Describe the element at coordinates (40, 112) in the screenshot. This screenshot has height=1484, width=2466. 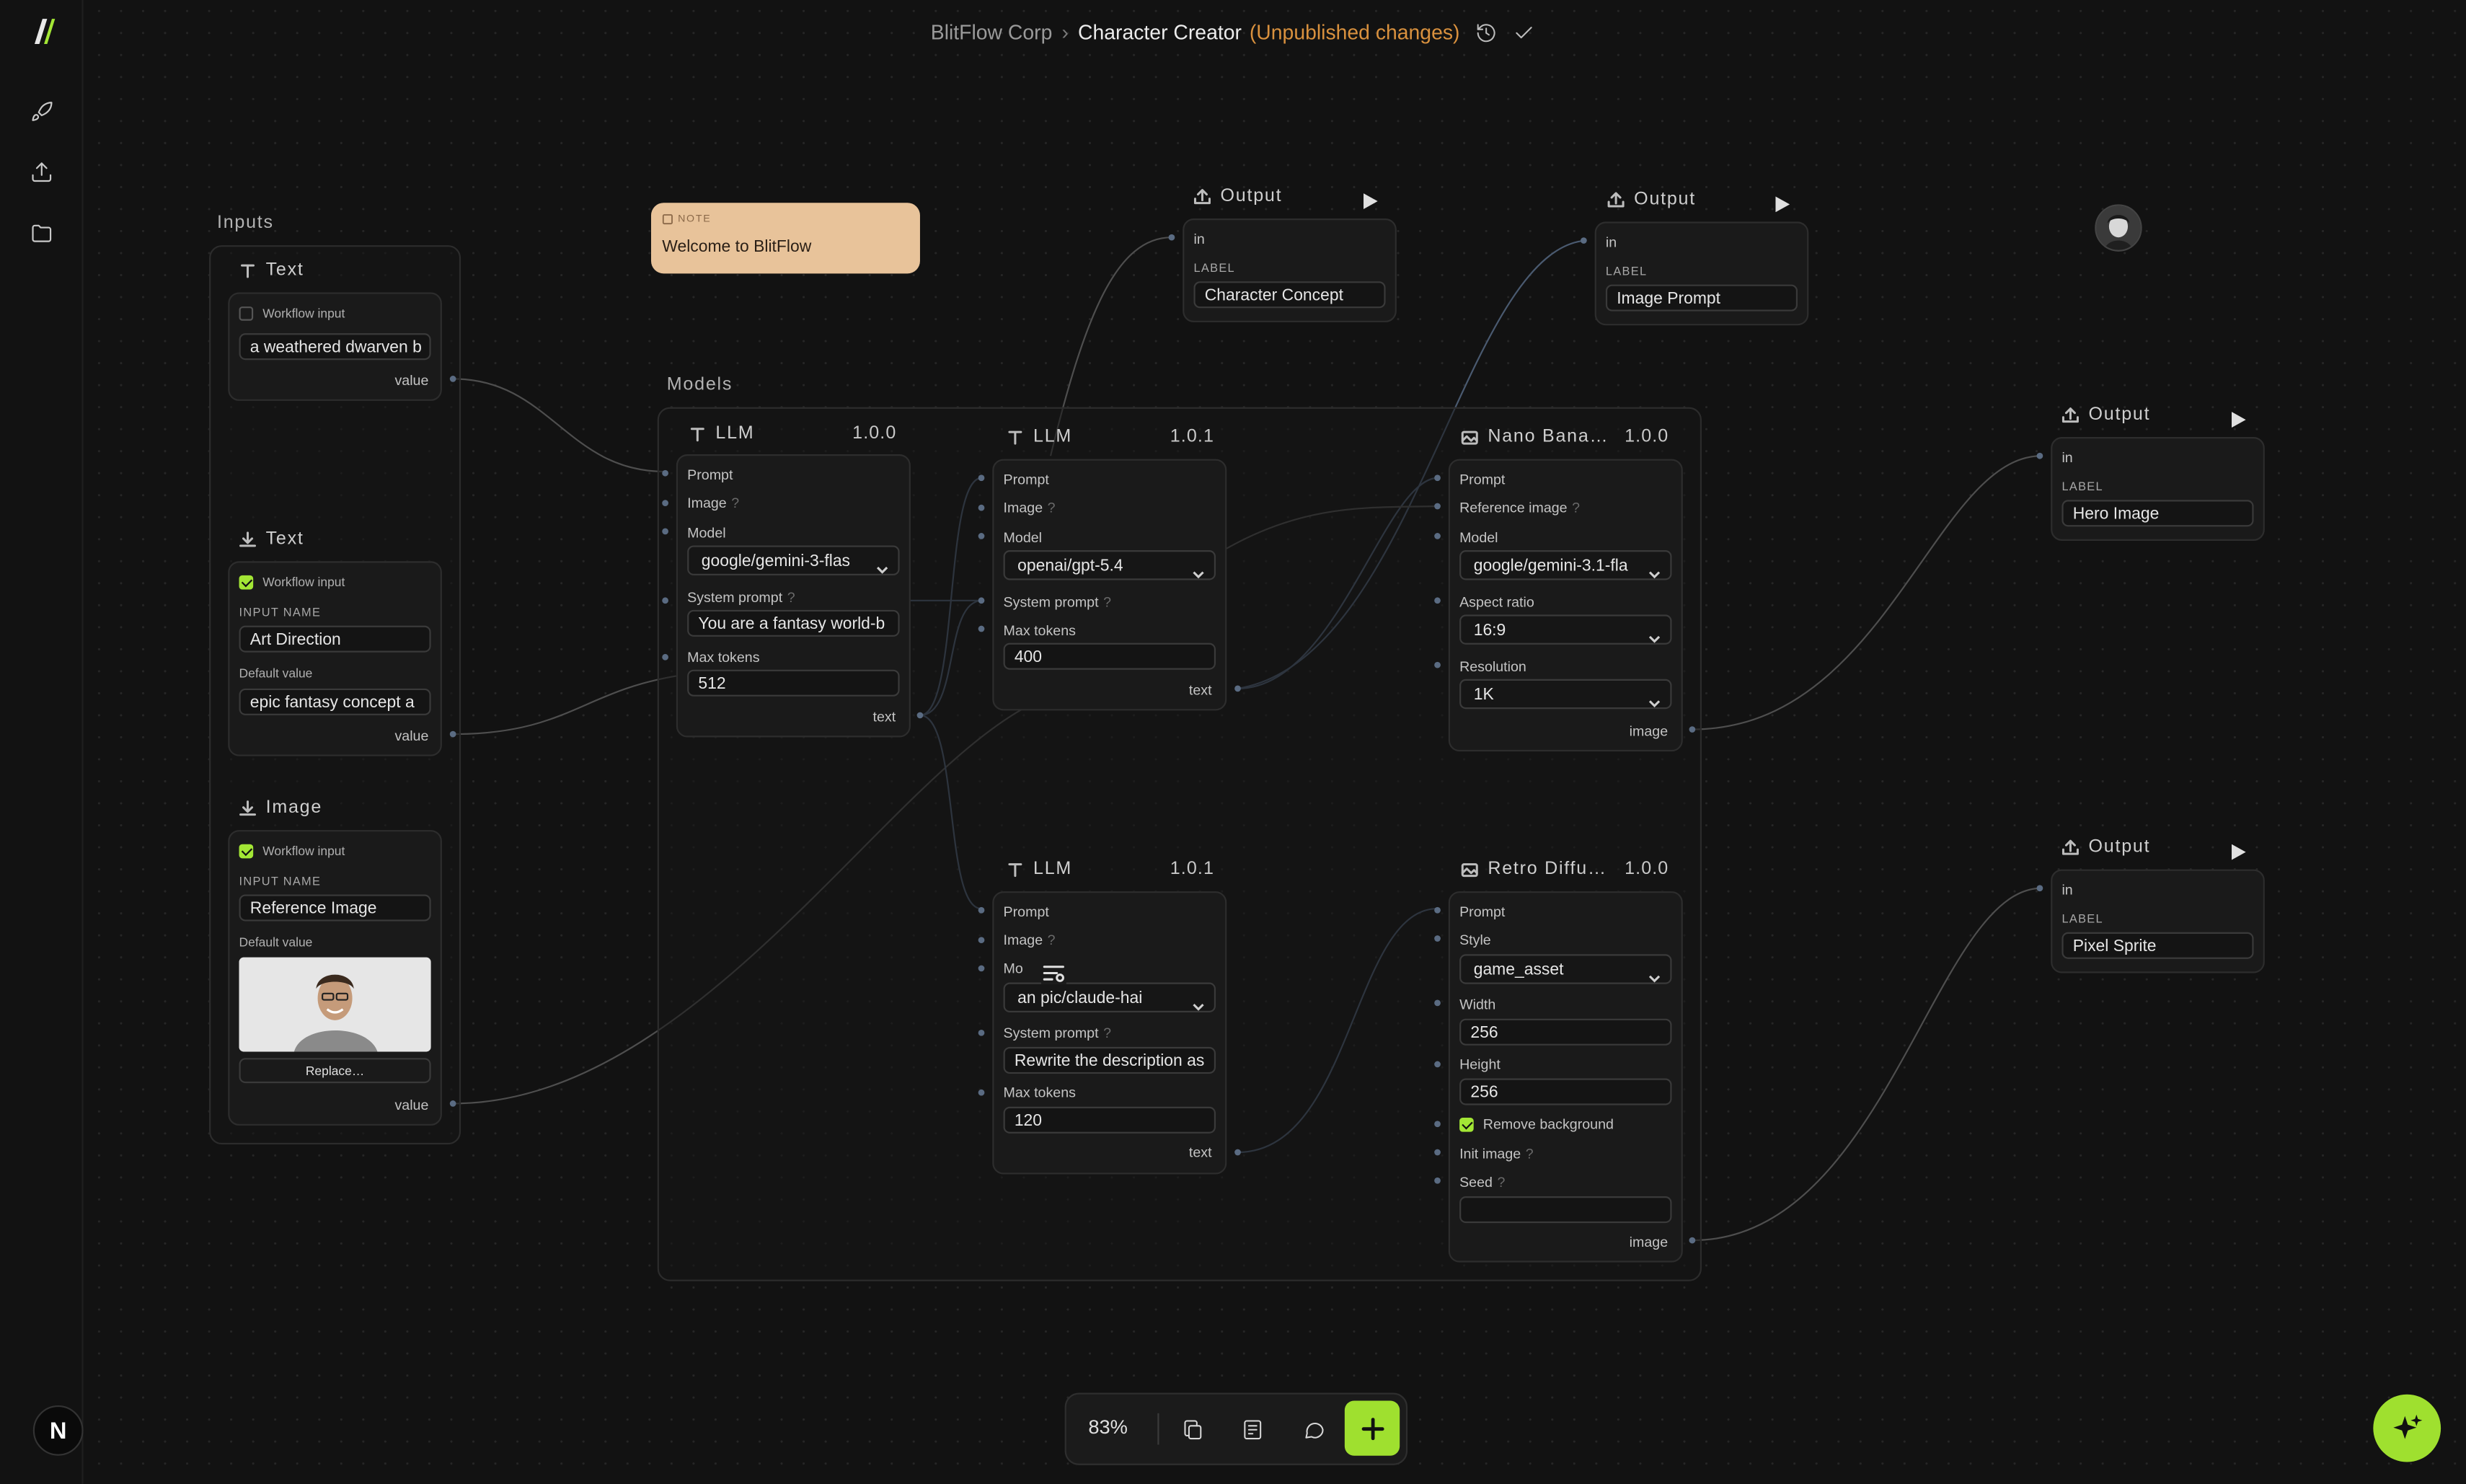
I see `rocket-icon` at that location.